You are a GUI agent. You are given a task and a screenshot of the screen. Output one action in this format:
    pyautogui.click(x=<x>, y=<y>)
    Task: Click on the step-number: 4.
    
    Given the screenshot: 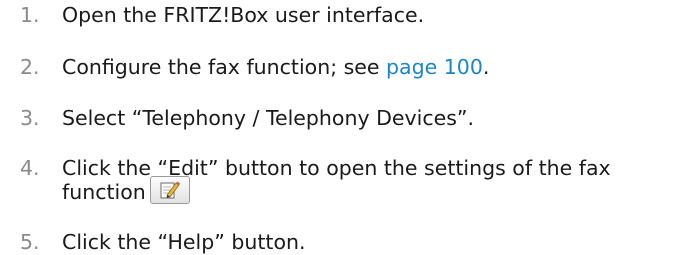 What is the action you would take?
    pyautogui.click(x=30, y=168)
    